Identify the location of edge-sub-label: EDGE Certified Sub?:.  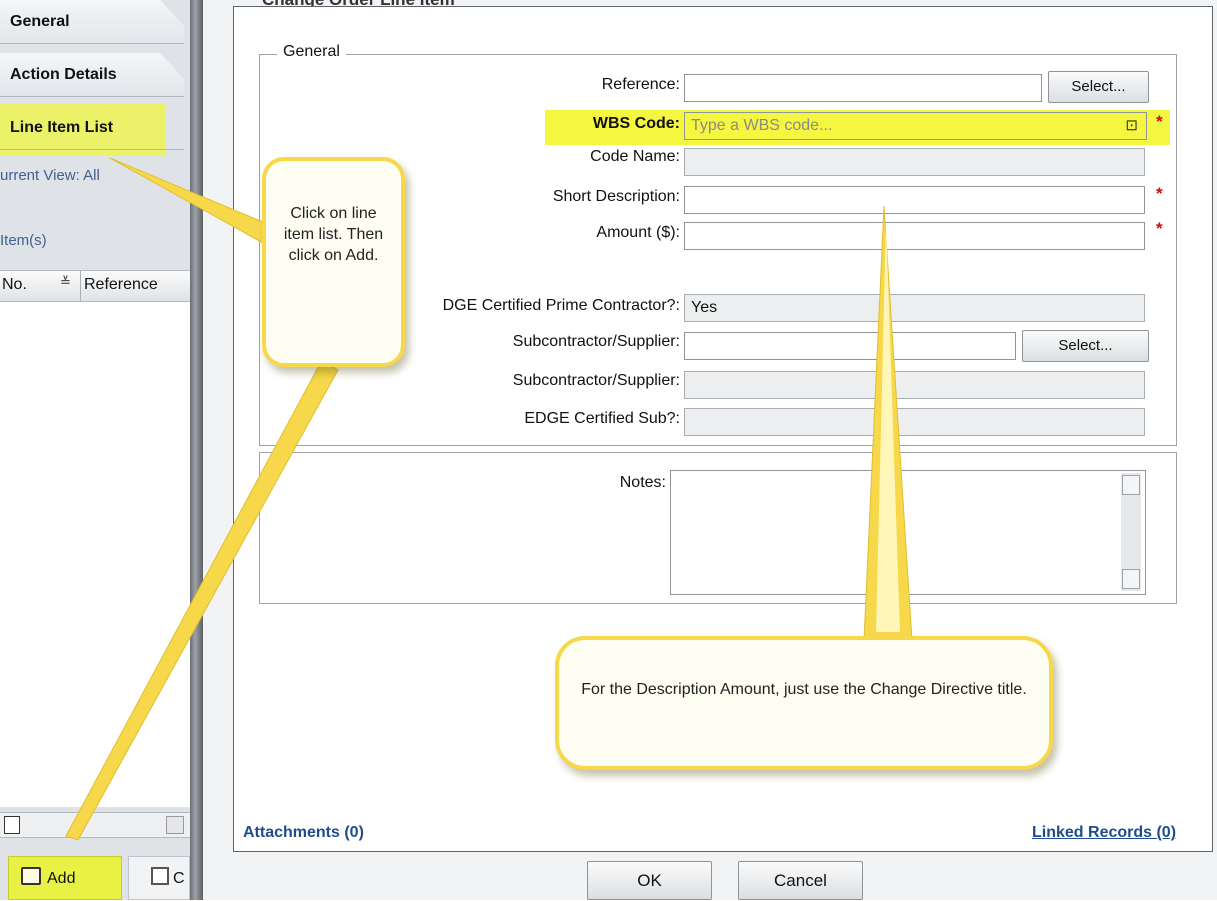
(602, 418).